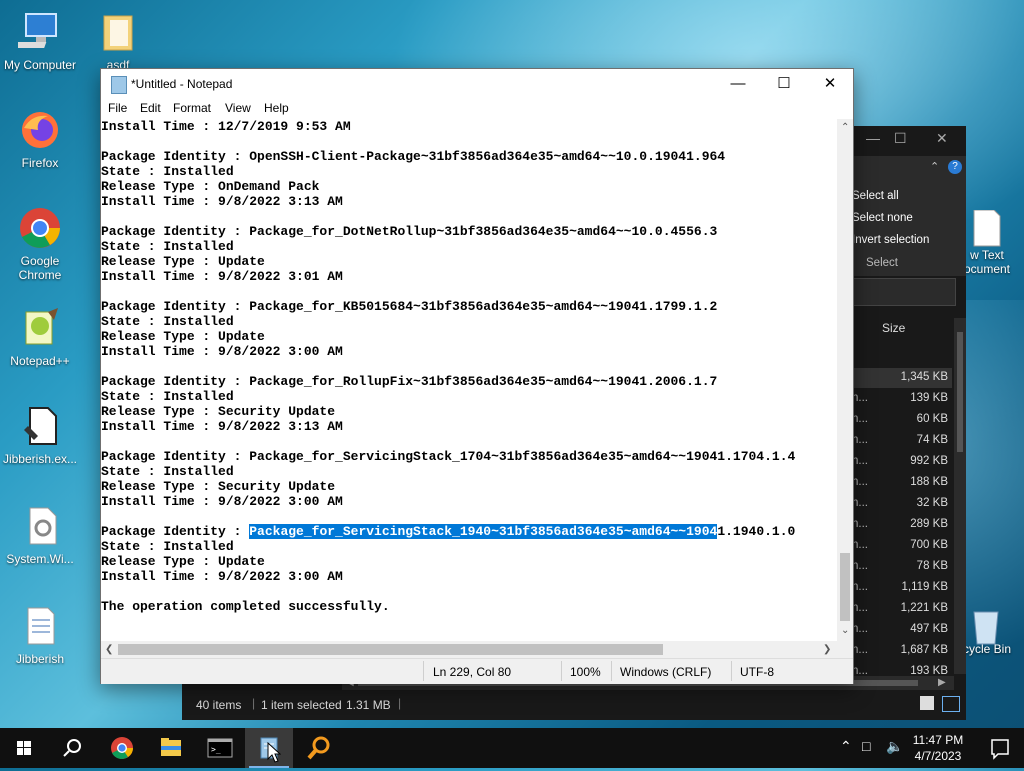 This screenshot has height=771, width=1024. What do you see at coordinates (738, 84) in the screenshot?
I see `minimize-button: —` at bounding box center [738, 84].